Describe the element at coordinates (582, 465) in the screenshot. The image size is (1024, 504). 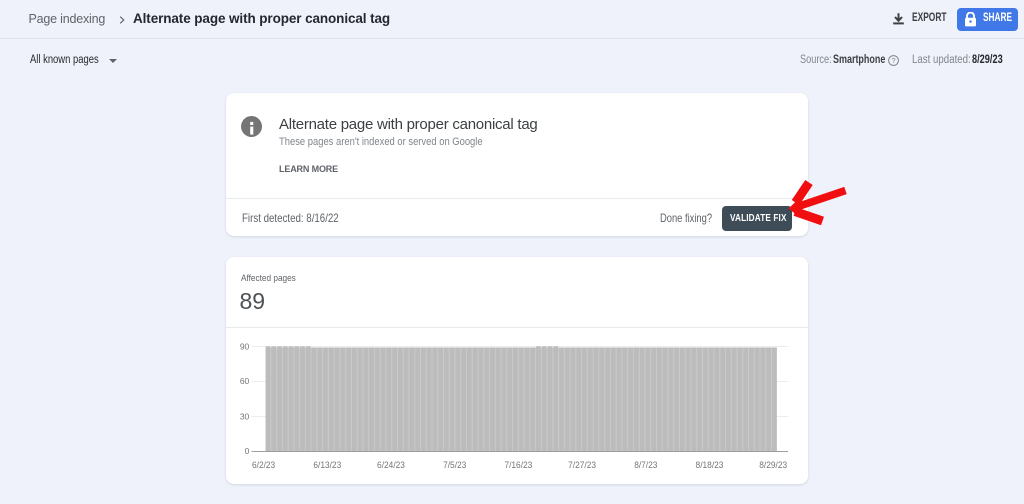
I see `svg-text: 7/27/23` at that location.